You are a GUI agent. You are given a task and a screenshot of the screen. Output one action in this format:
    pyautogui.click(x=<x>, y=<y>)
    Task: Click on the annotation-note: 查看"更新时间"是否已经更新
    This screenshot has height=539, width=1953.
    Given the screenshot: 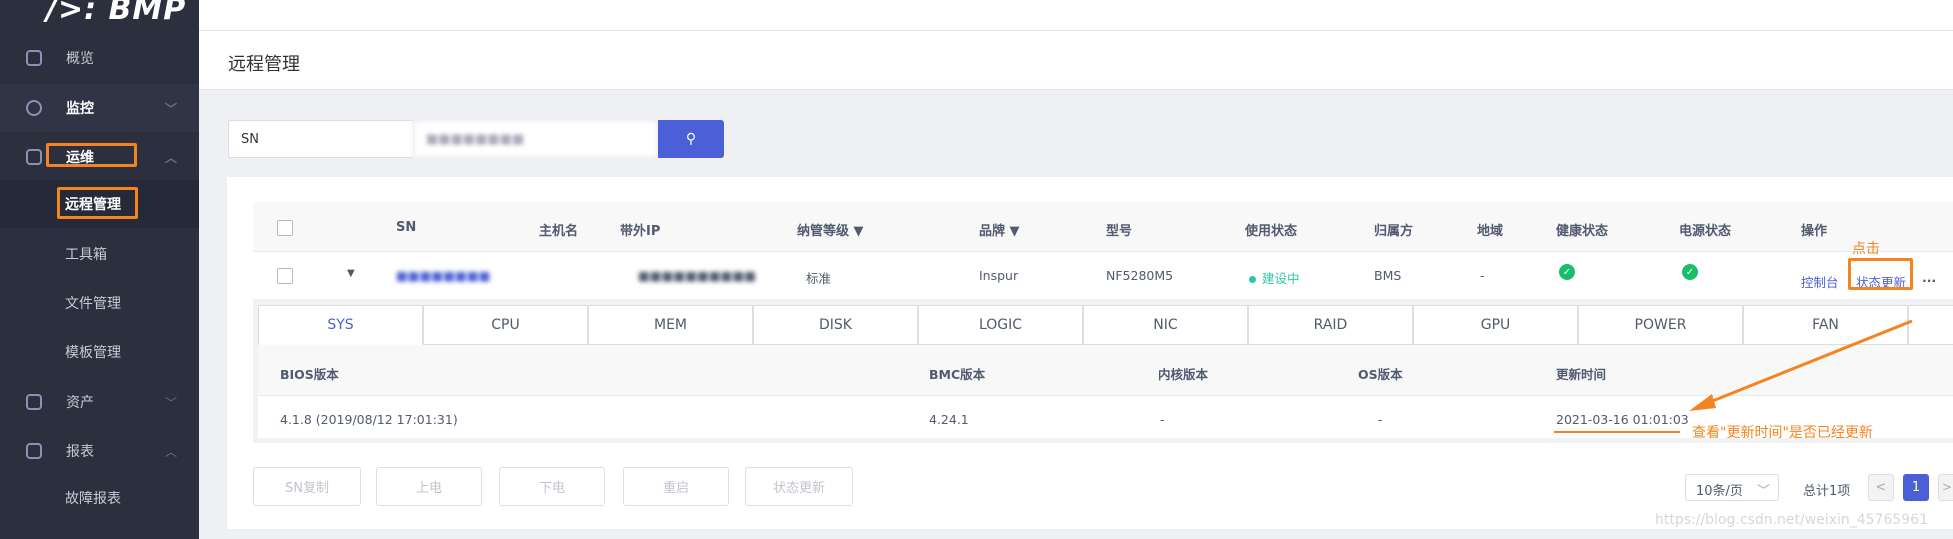 What is the action you would take?
    pyautogui.click(x=1782, y=433)
    